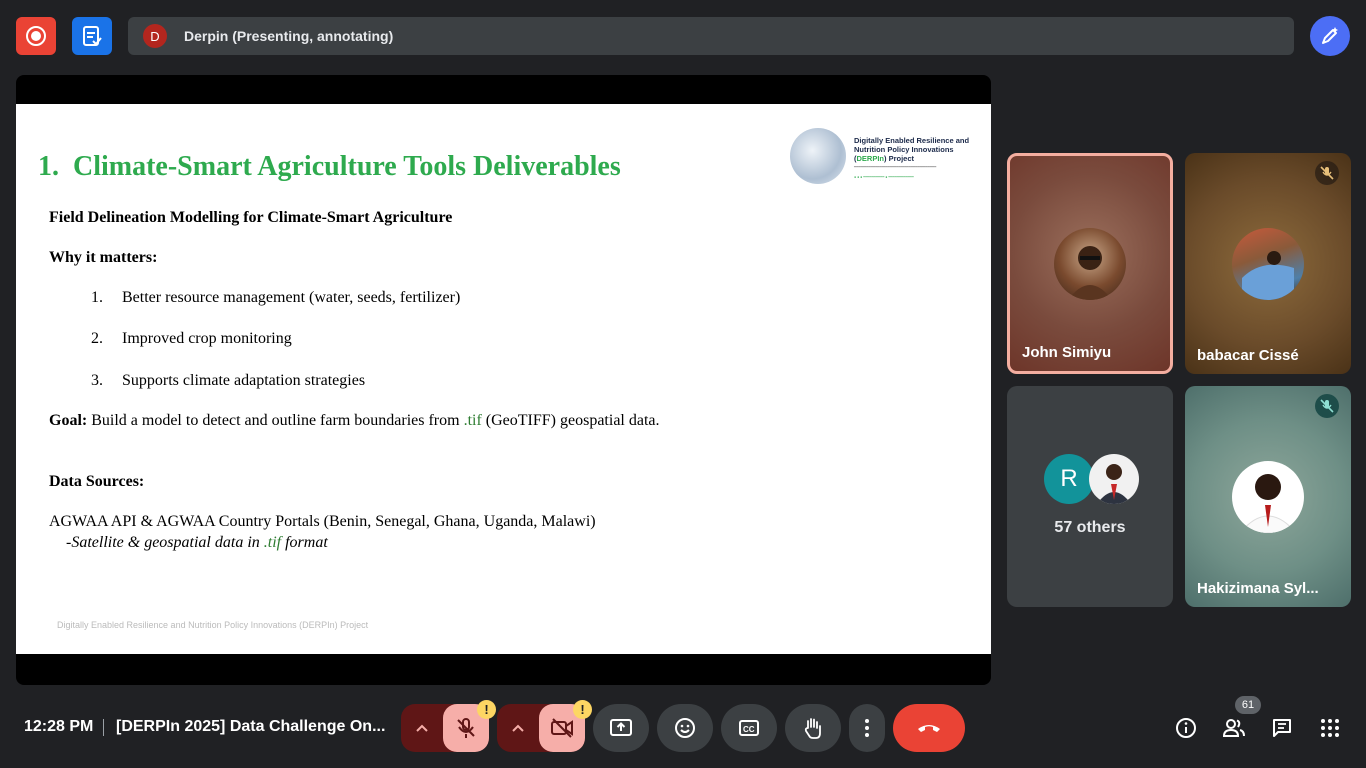 This screenshot has height=768, width=1366. I want to click on captions-button: CC, so click(749, 728).